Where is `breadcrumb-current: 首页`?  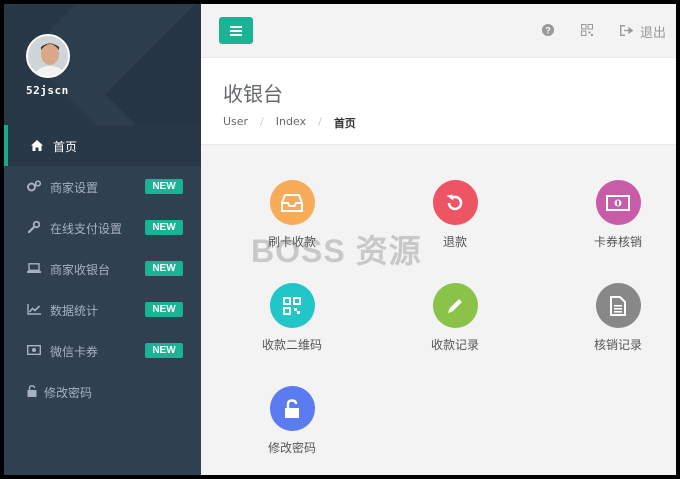 breadcrumb-current: 首页 is located at coordinates (344, 123).